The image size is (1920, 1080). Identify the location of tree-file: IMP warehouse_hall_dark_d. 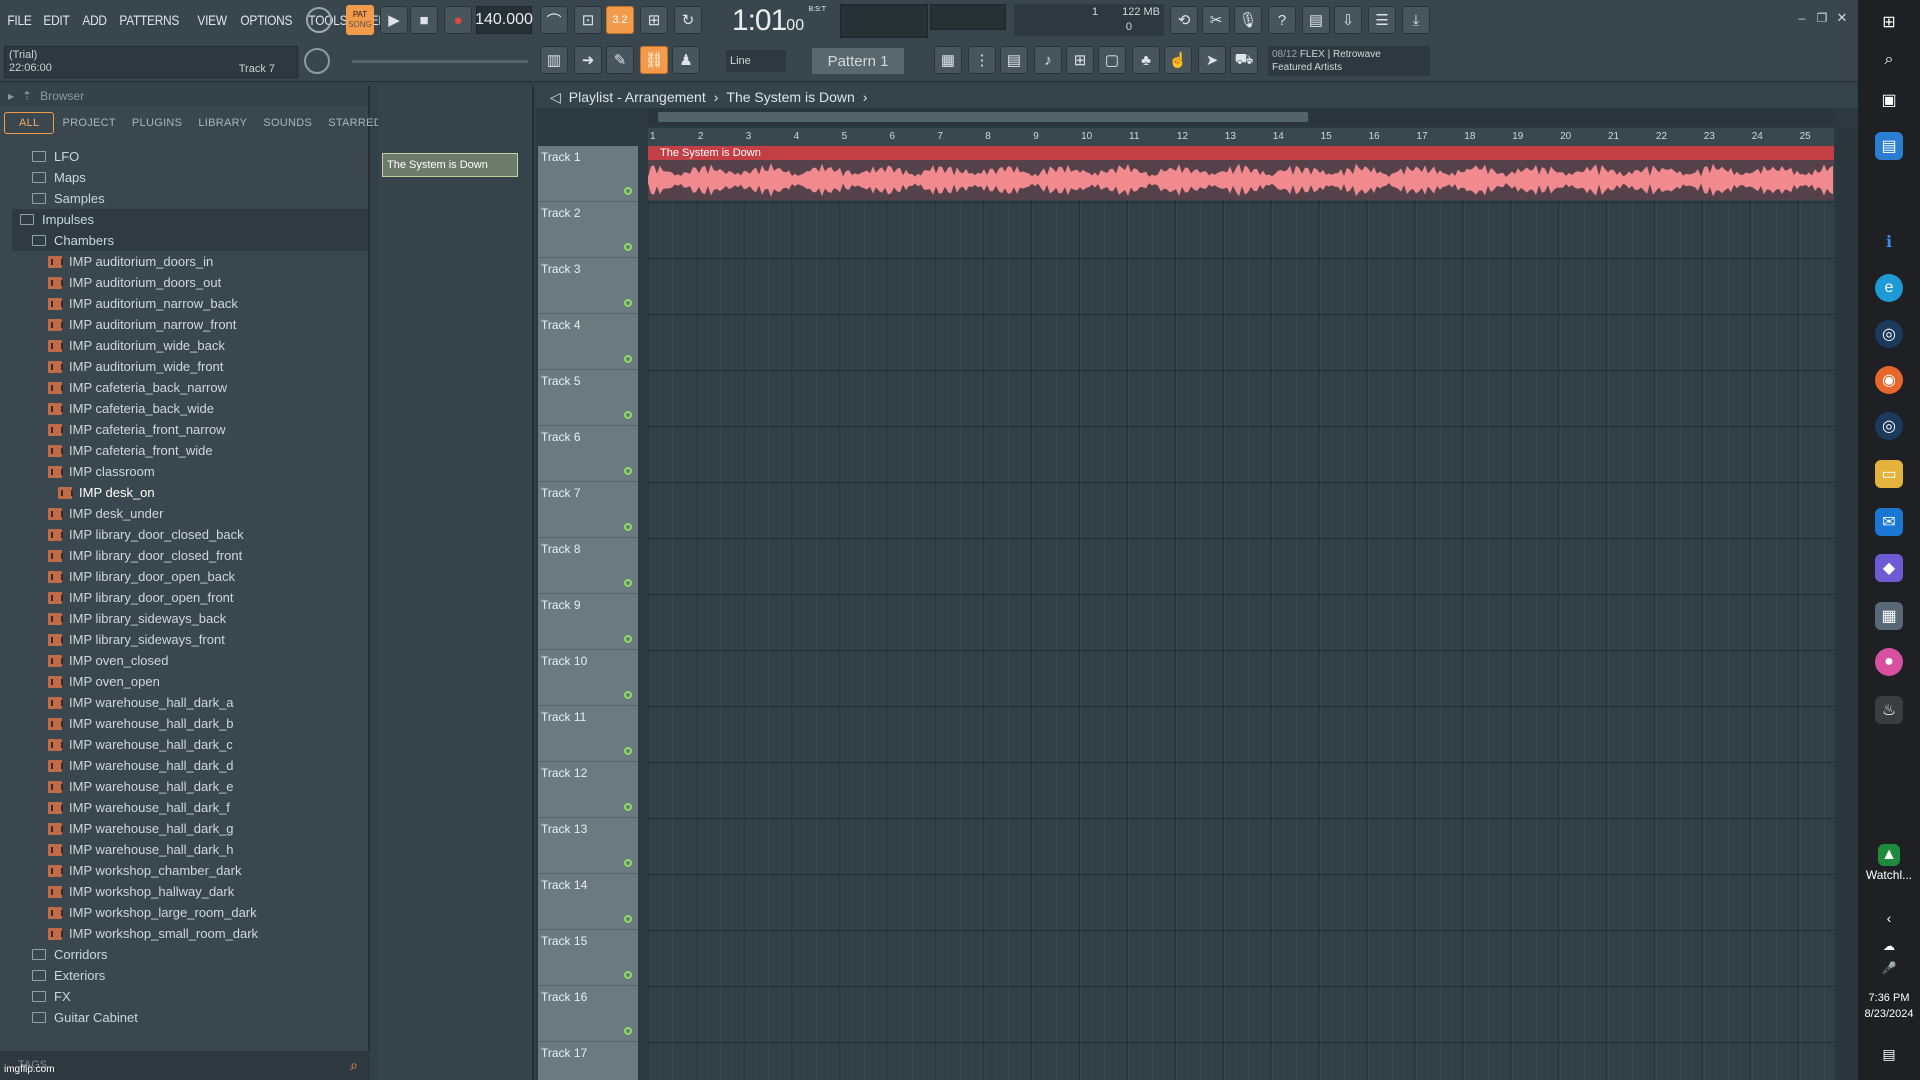
(190, 765).